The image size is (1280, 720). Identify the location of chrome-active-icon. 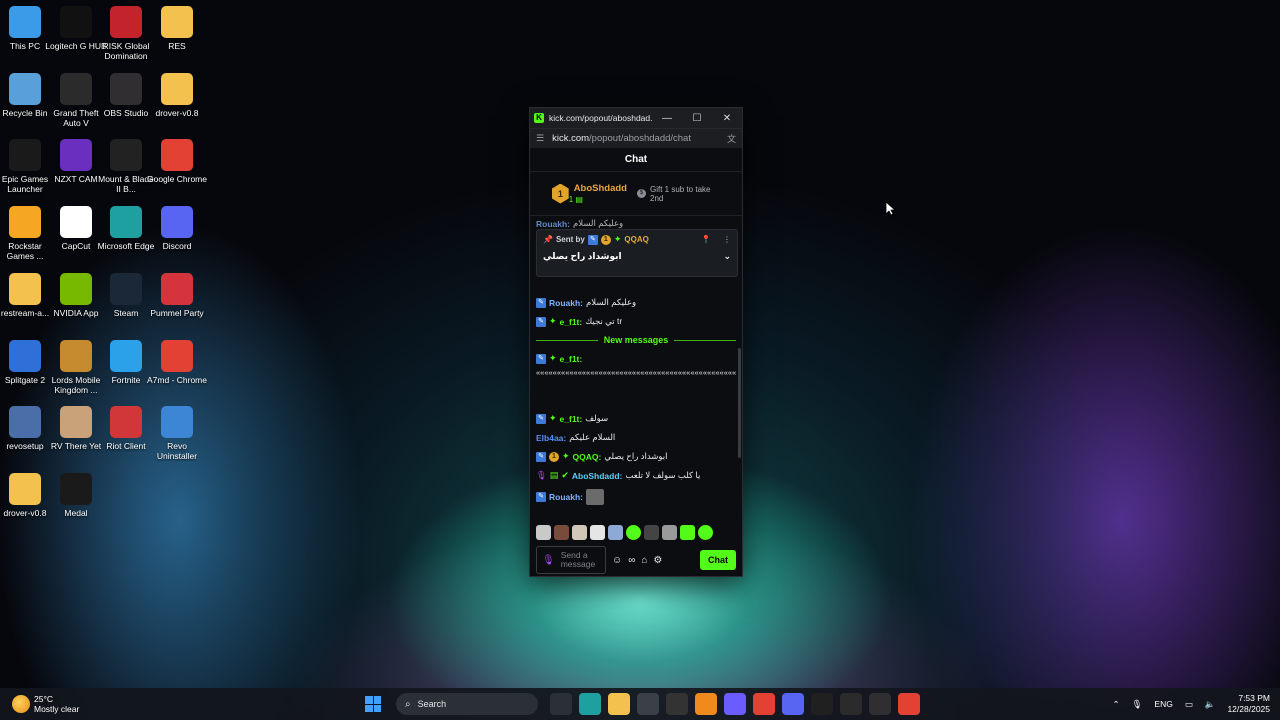
(909, 704).